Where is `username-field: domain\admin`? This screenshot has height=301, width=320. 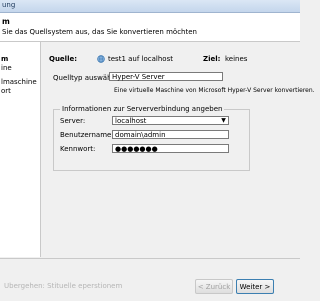 username-field: domain\admin is located at coordinates (170, 134).